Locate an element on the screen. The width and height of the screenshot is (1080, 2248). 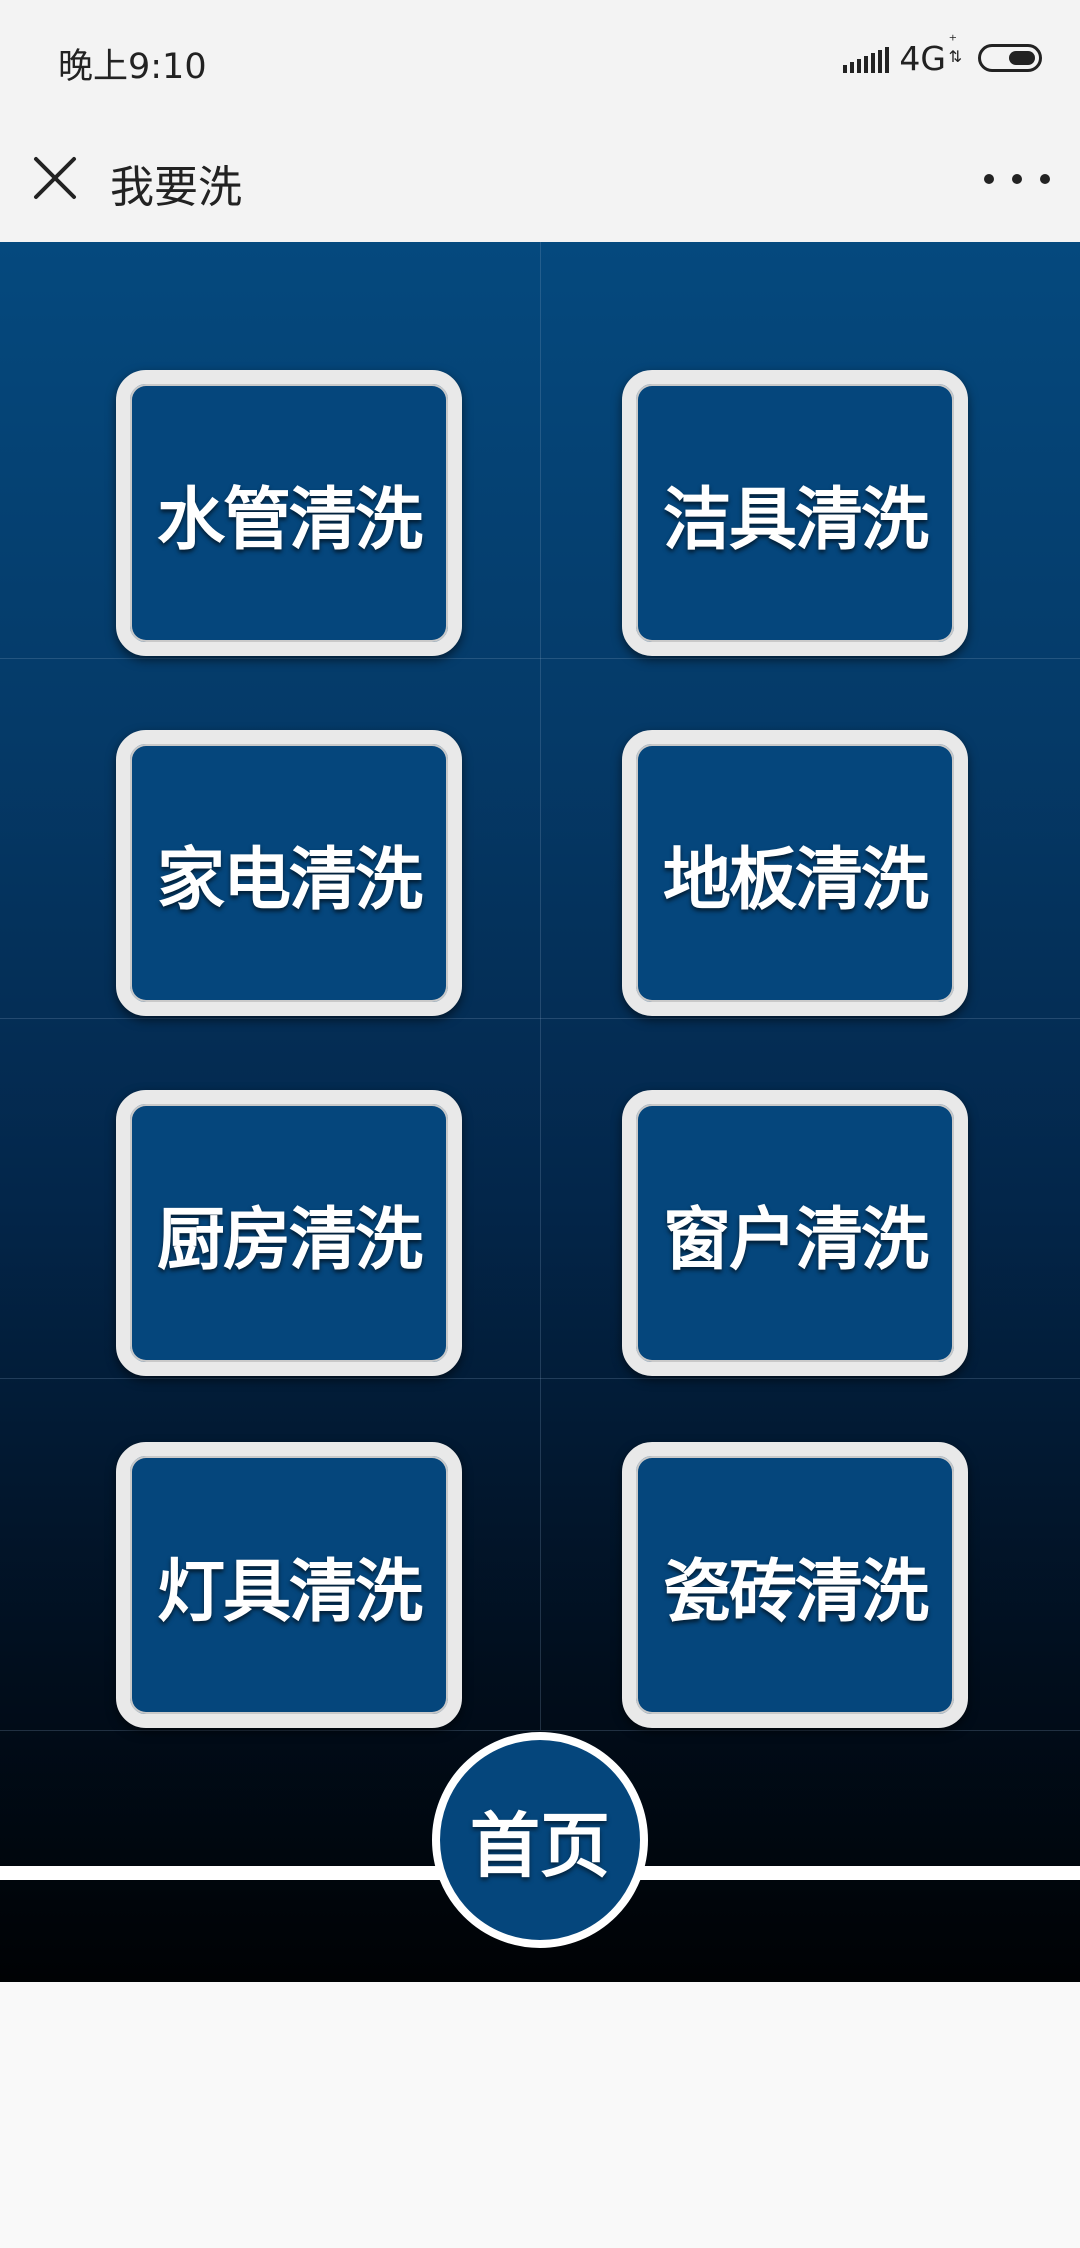
status-time: 晚上9:10 is located at coordinates (132, 67).